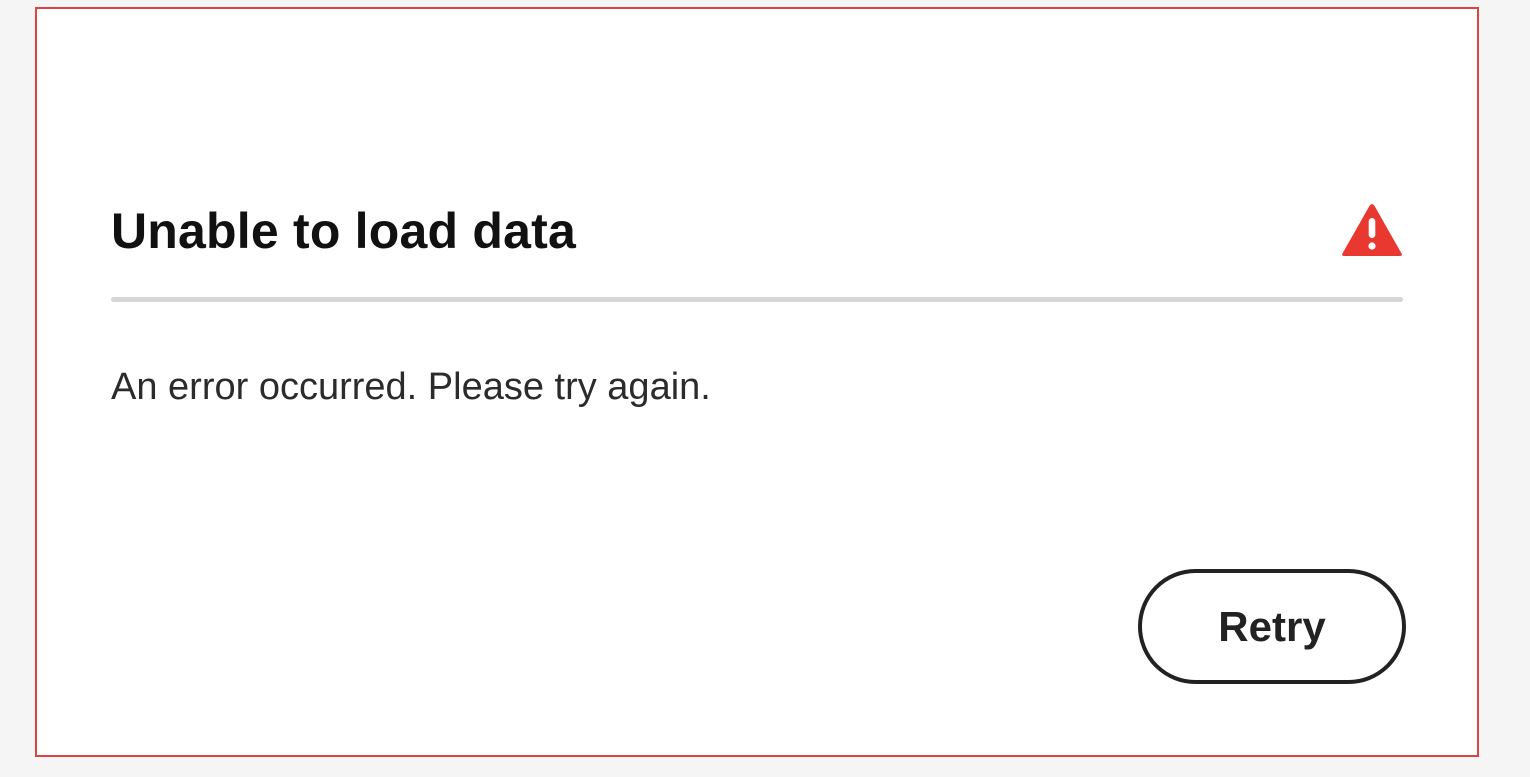 The image size is (1530, 777). Describe the element at coordinates (411, 387) in the screenshot. I see `error-message: An error occurred. Please try again.` at that location.